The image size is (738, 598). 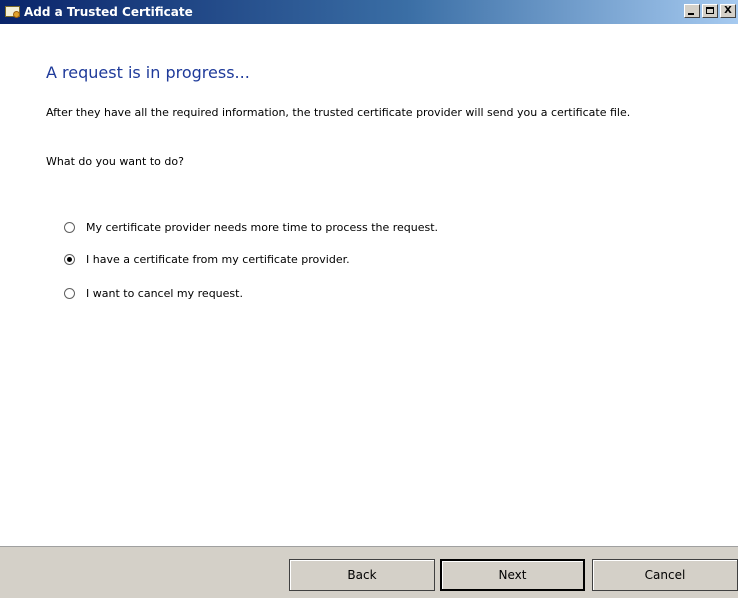 I want to click on cancel-button: Cancel, so click(x=665, y=575).